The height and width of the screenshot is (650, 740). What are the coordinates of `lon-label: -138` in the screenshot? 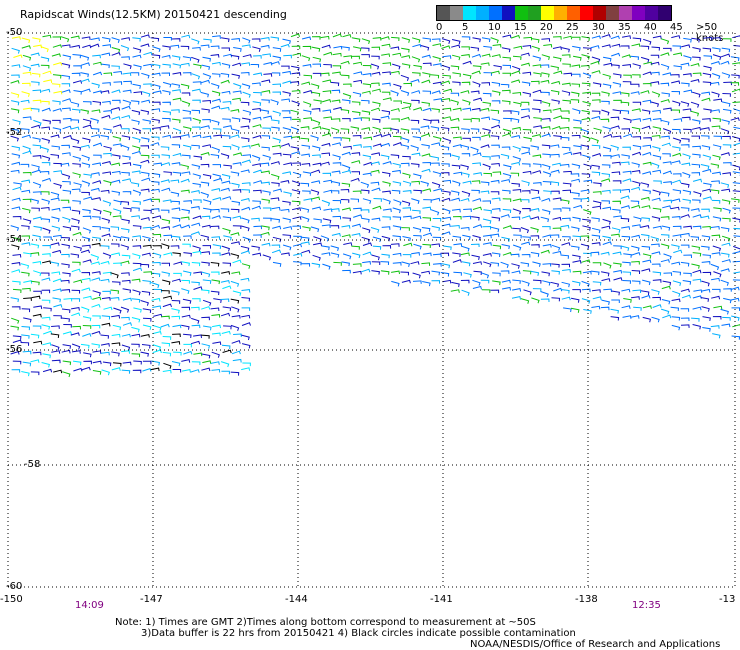 It's located at (586, 599).